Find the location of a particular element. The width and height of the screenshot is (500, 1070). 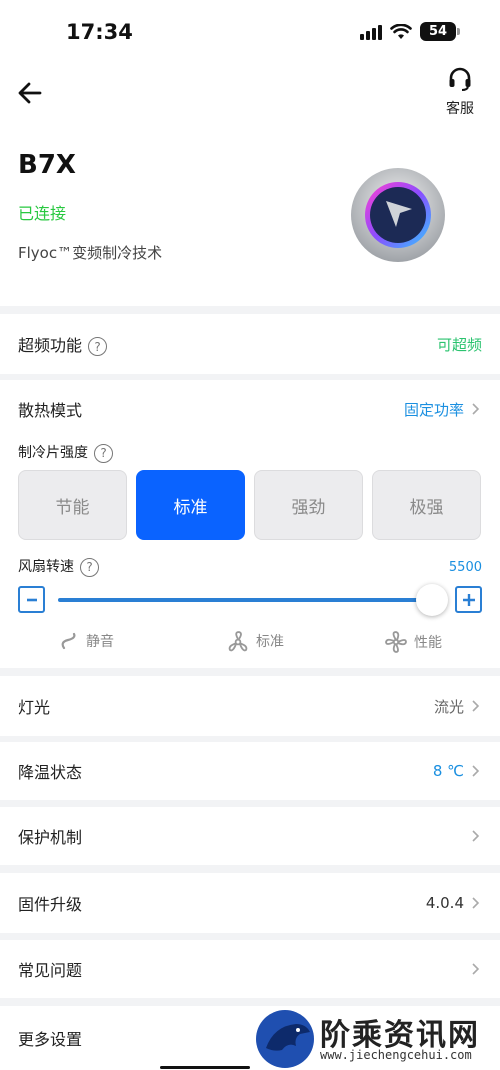

firmware-row: 固件升级 4.0.4 is located at coordinates (250, 903).